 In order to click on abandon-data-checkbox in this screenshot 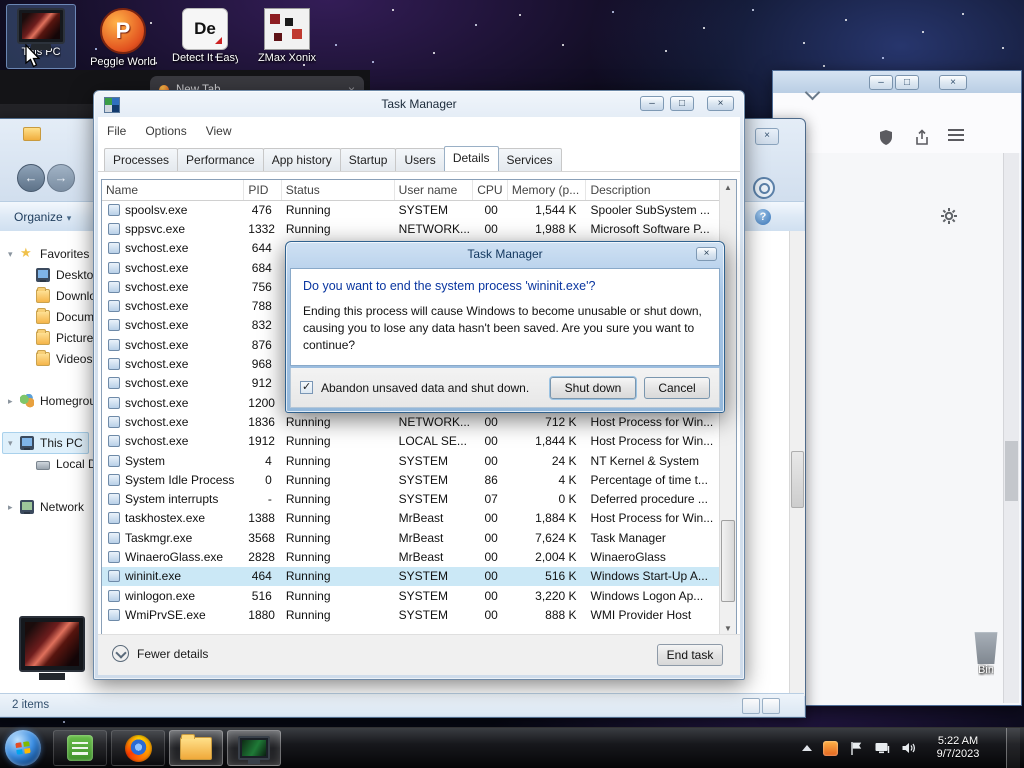, I will do `click(306, 387)`.